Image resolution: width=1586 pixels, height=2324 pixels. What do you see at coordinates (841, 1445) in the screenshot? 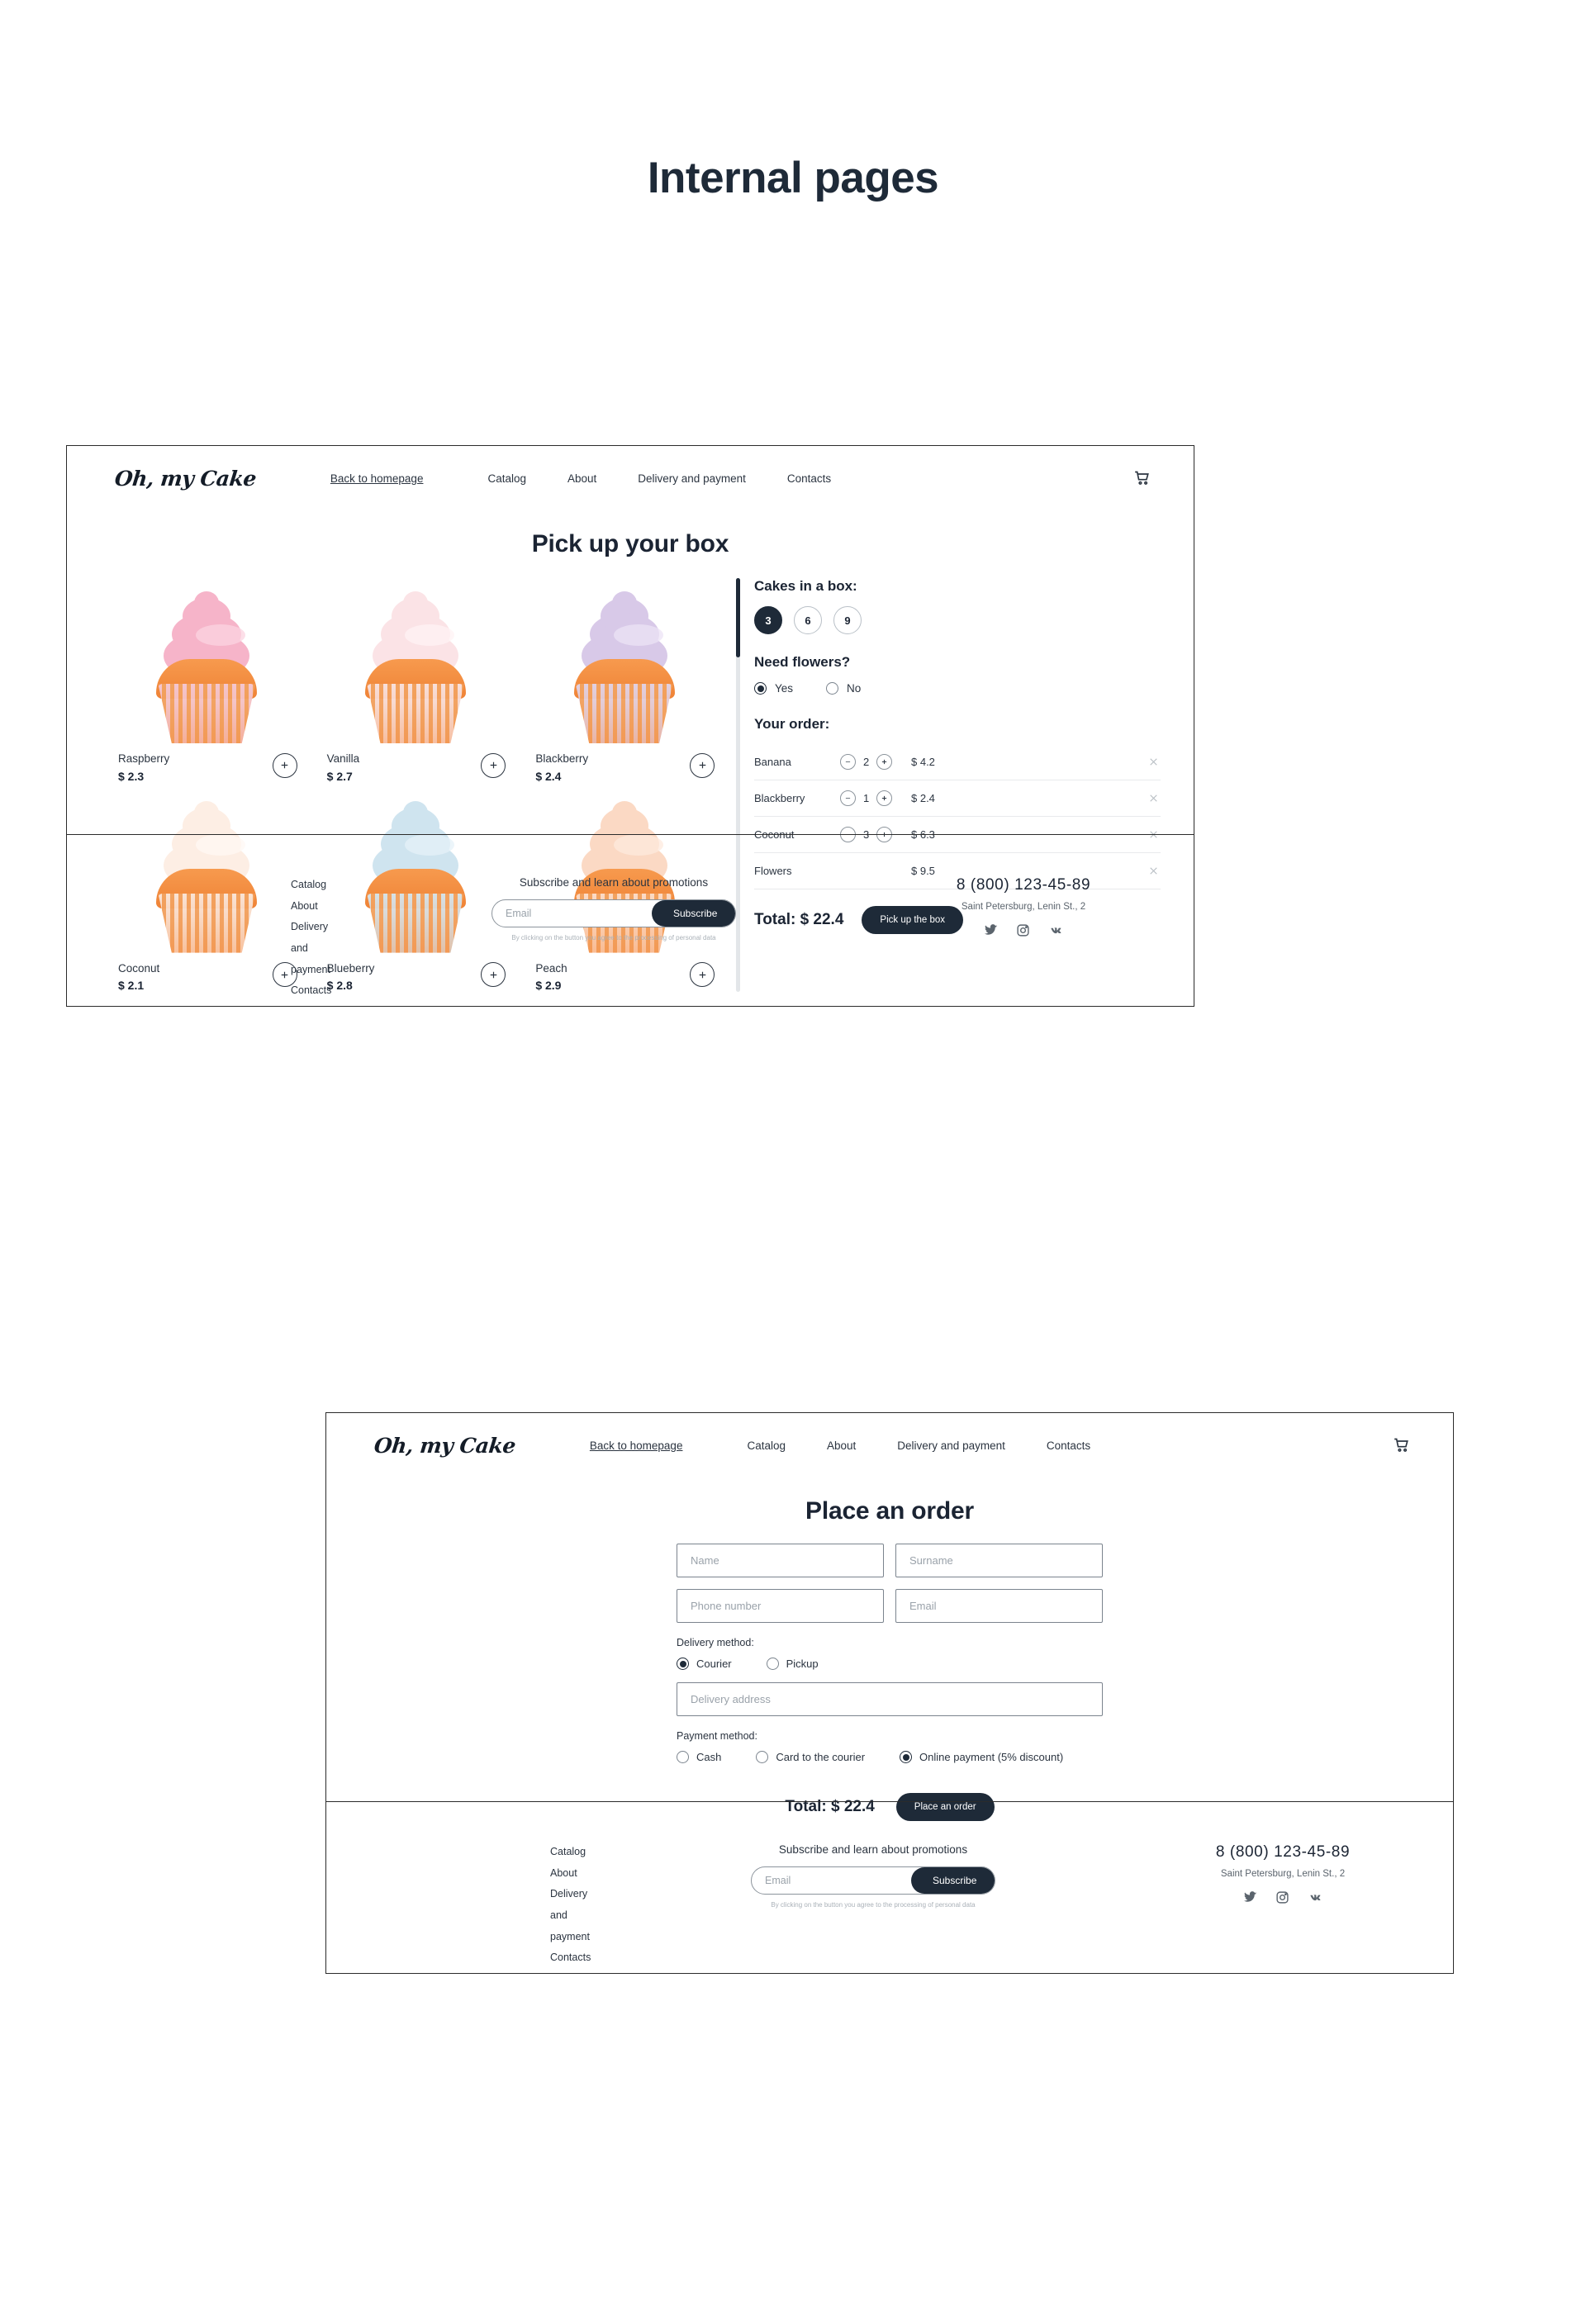
I see `nav-about-2: About` at bounding box center [841, 1445].